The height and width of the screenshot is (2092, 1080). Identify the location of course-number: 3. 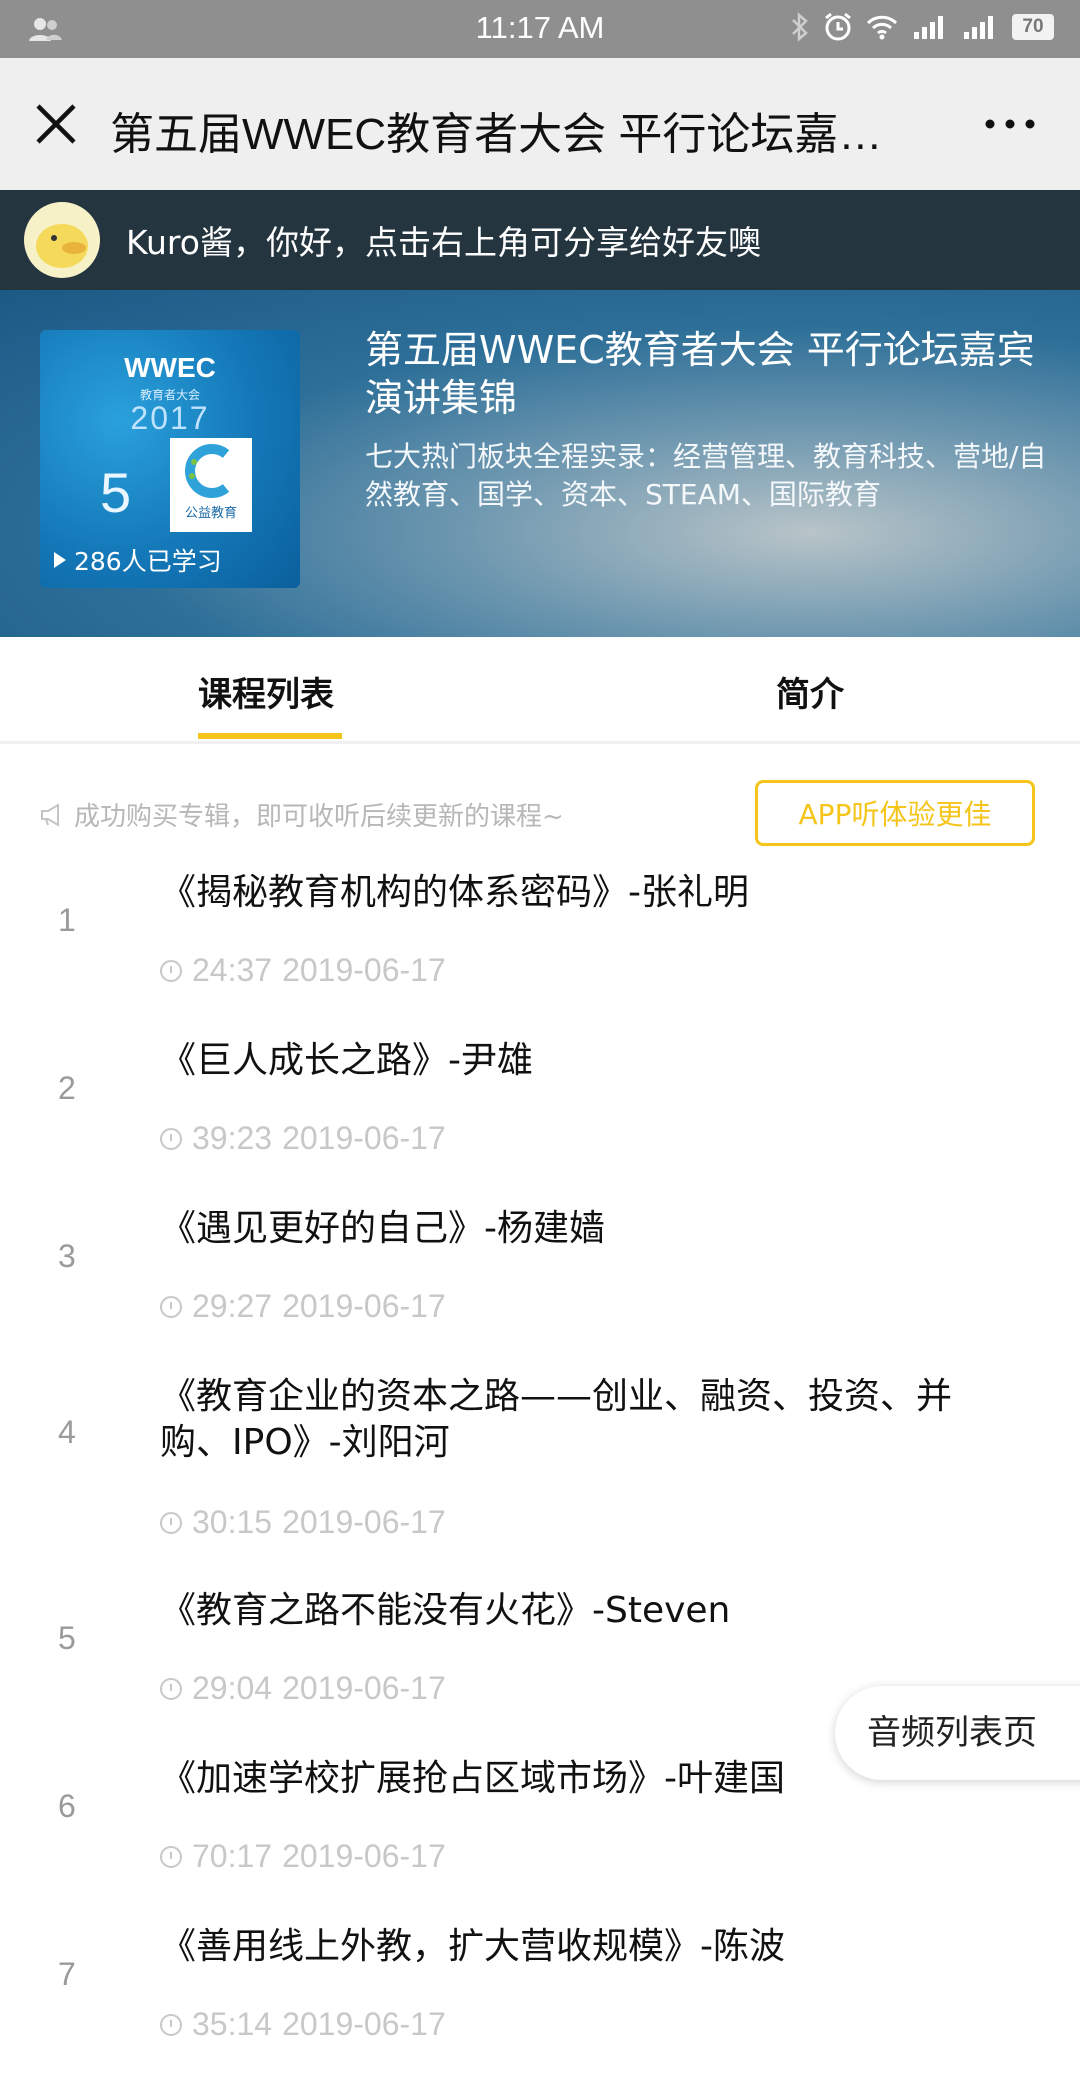
(67, 1256).